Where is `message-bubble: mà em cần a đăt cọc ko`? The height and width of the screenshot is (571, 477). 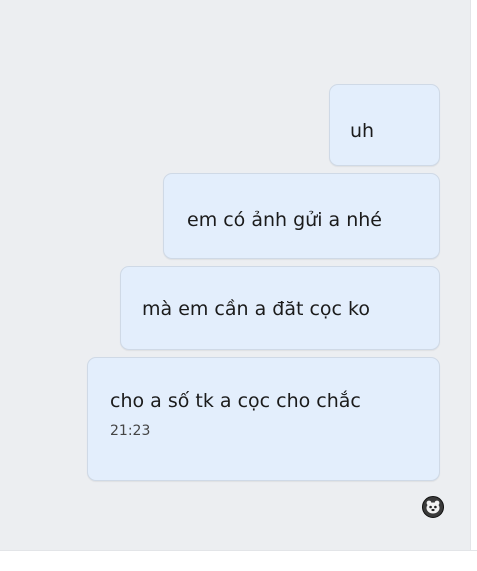 message-bubble: mà em cần a đăt cọc ko is located at coordinates (280, 308).